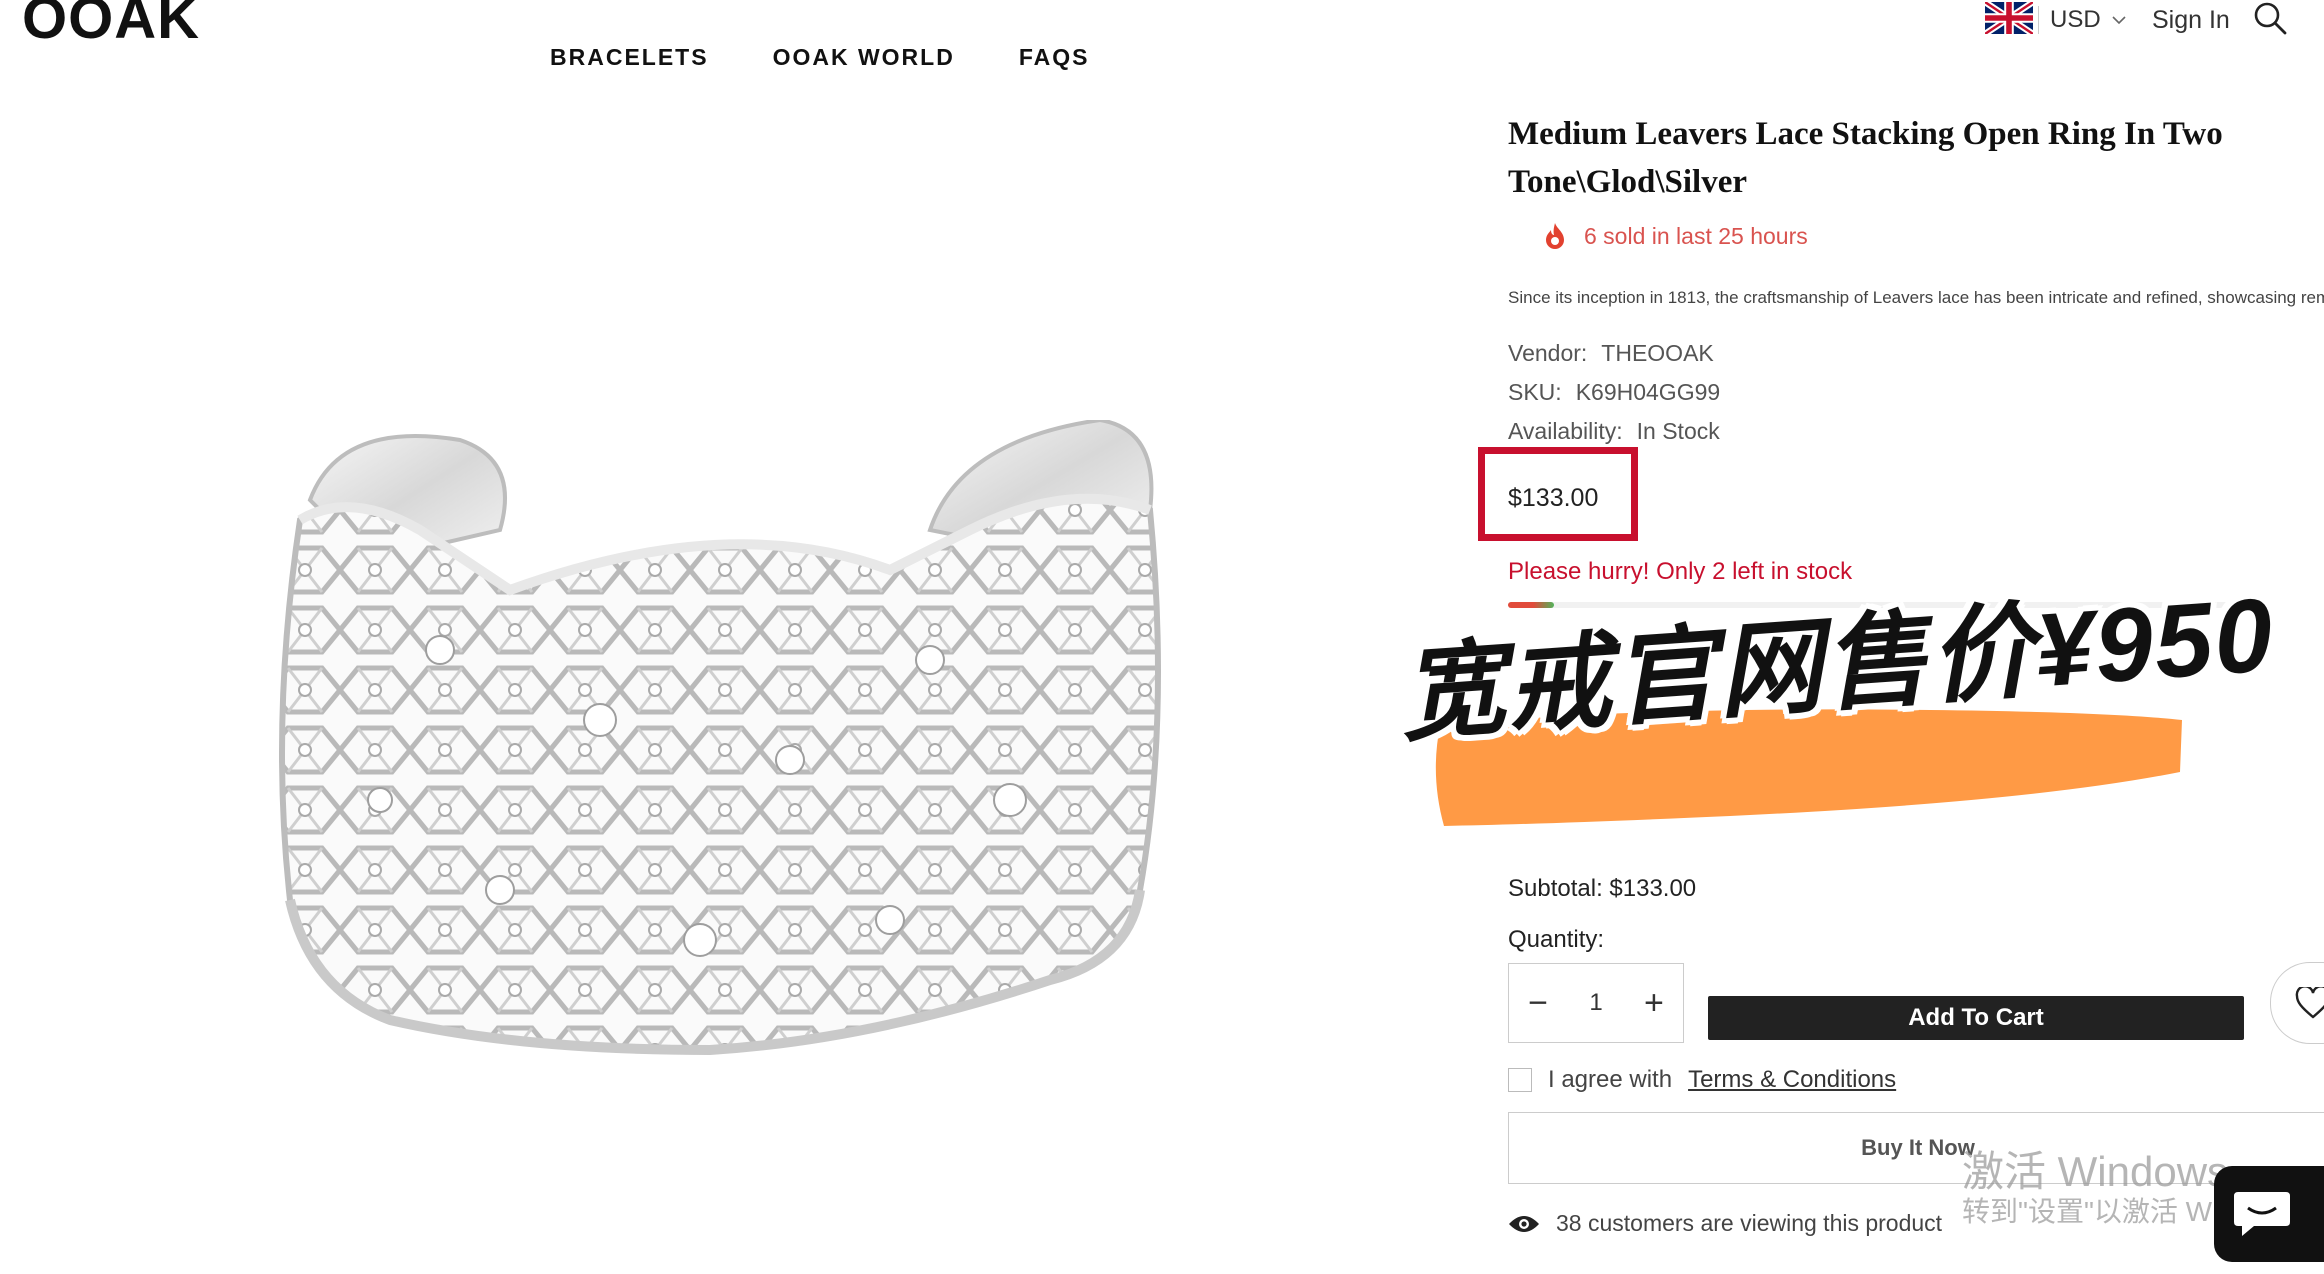 The image size is (2324, 1274). I want to click on plus-icon: +, so click(1654, 1003).